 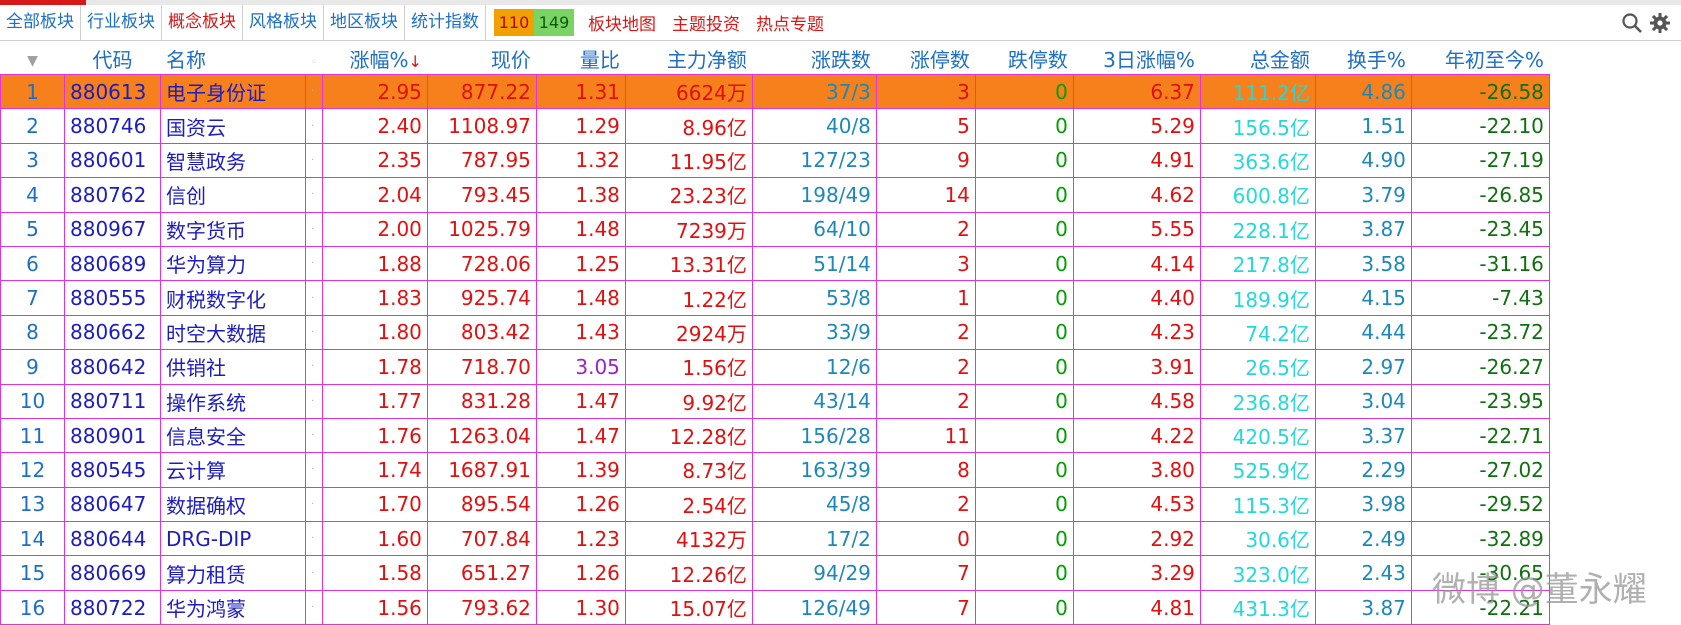 I want to click on cell-code: 880762, so click(x=112, y=195).